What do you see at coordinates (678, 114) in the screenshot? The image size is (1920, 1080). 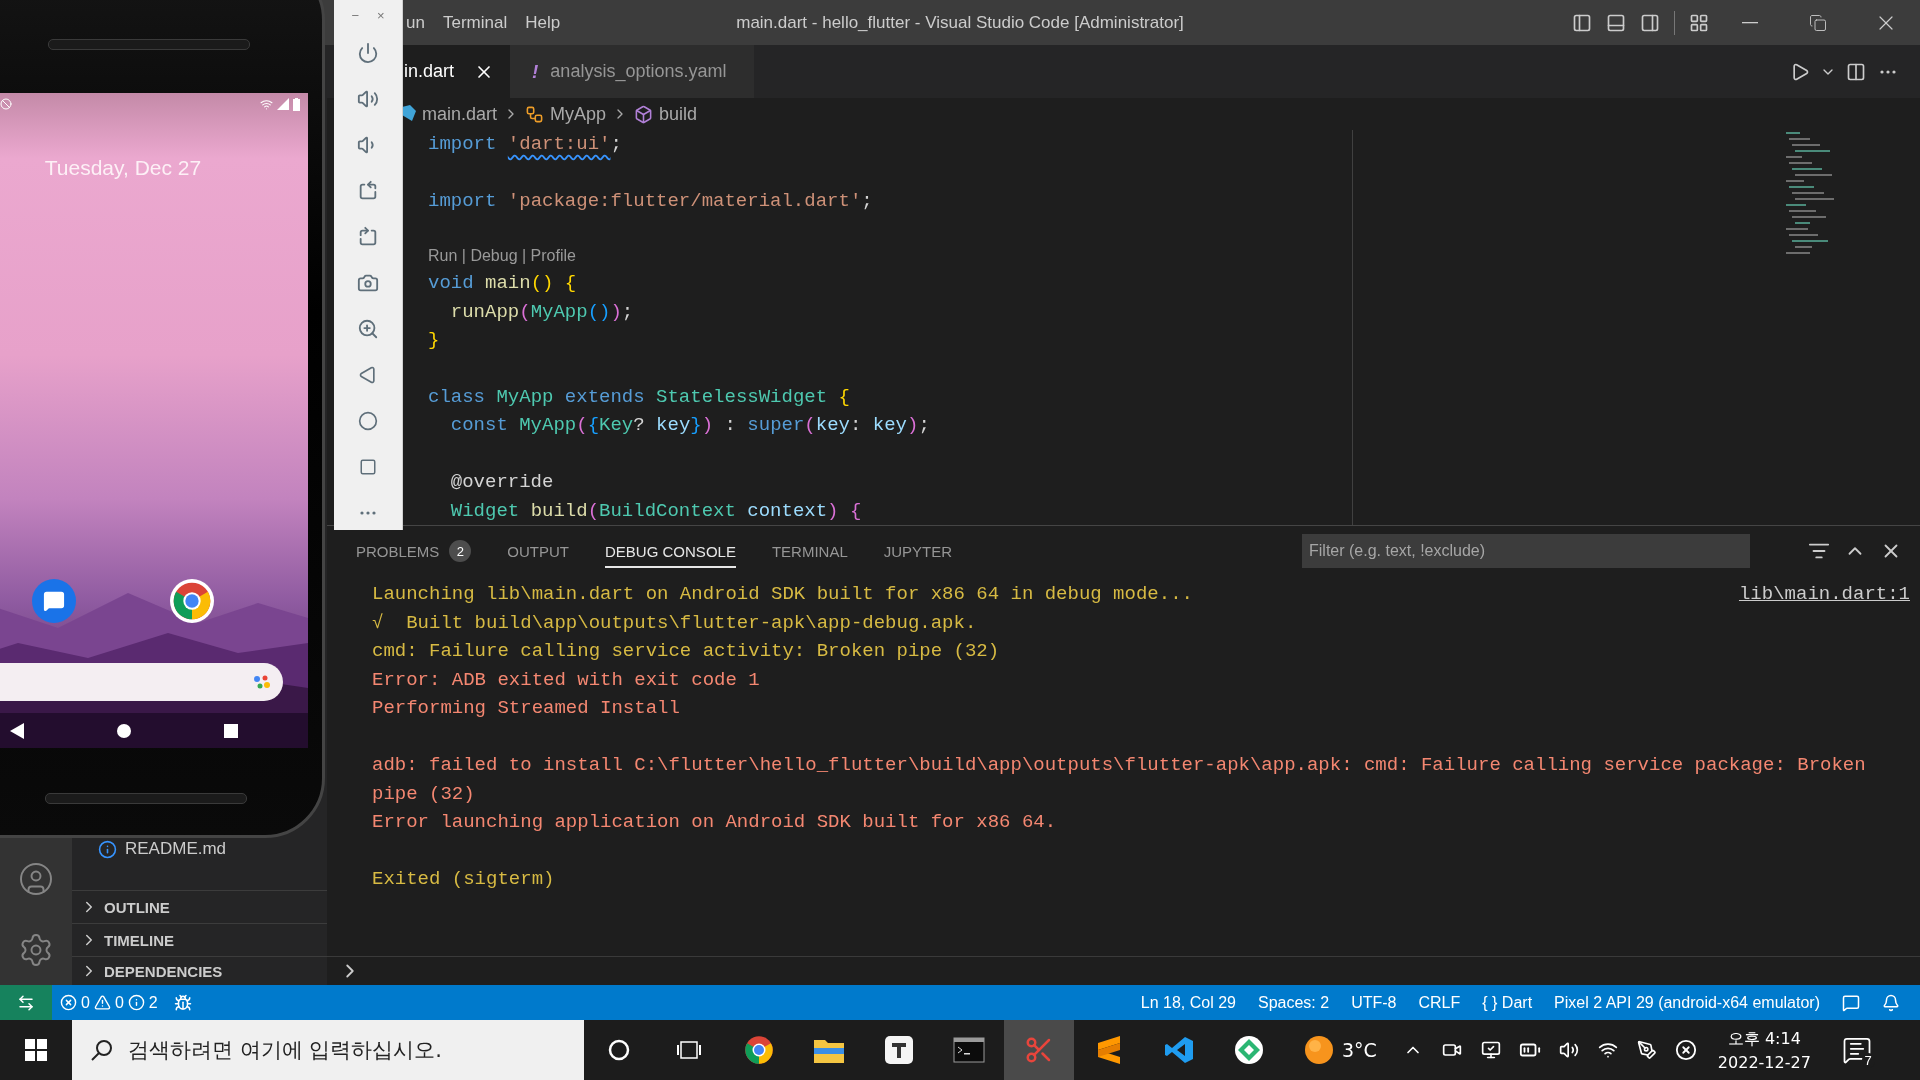 I see `breadcrumb-item: build` at bounding box center [678, 114].